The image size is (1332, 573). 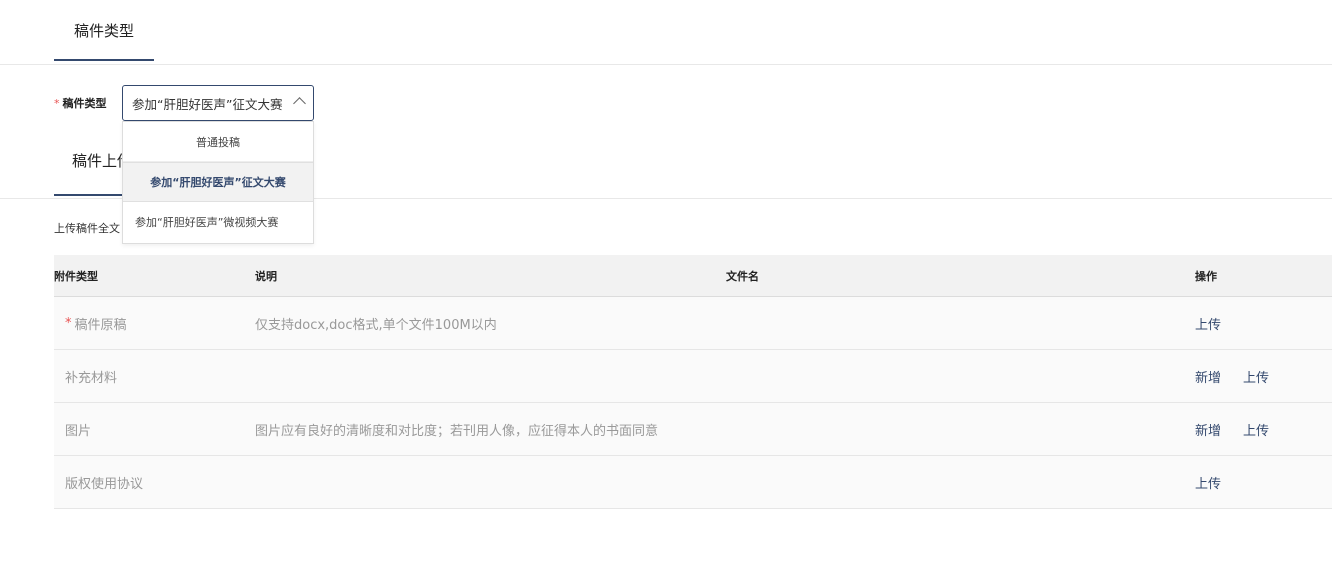 I want to click on header-description: 说明, so click(x=266, y=276).